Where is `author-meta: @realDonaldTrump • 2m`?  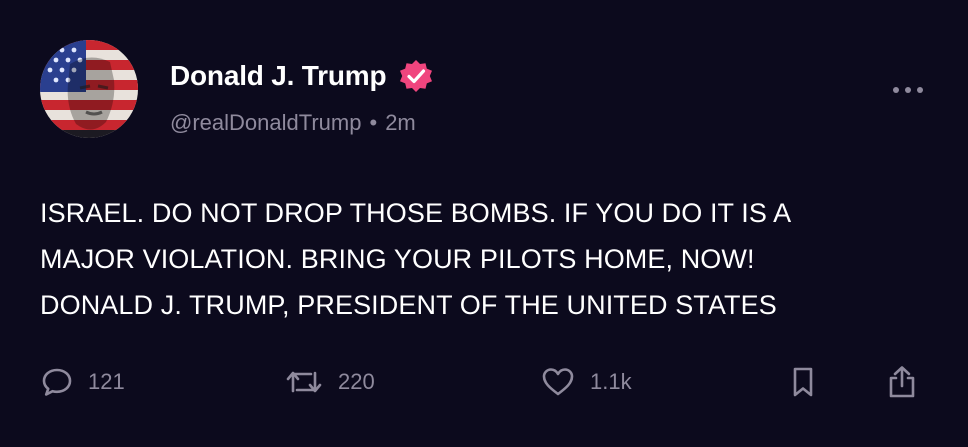
author-meta: @realDonaldTrump • 2m is located at coordinates (293, 123).